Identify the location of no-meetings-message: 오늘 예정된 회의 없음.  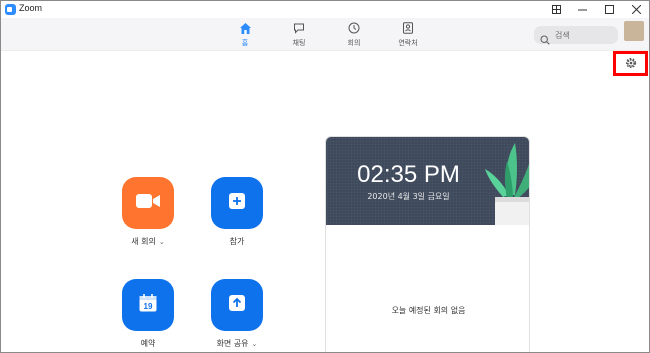
(428, 310).